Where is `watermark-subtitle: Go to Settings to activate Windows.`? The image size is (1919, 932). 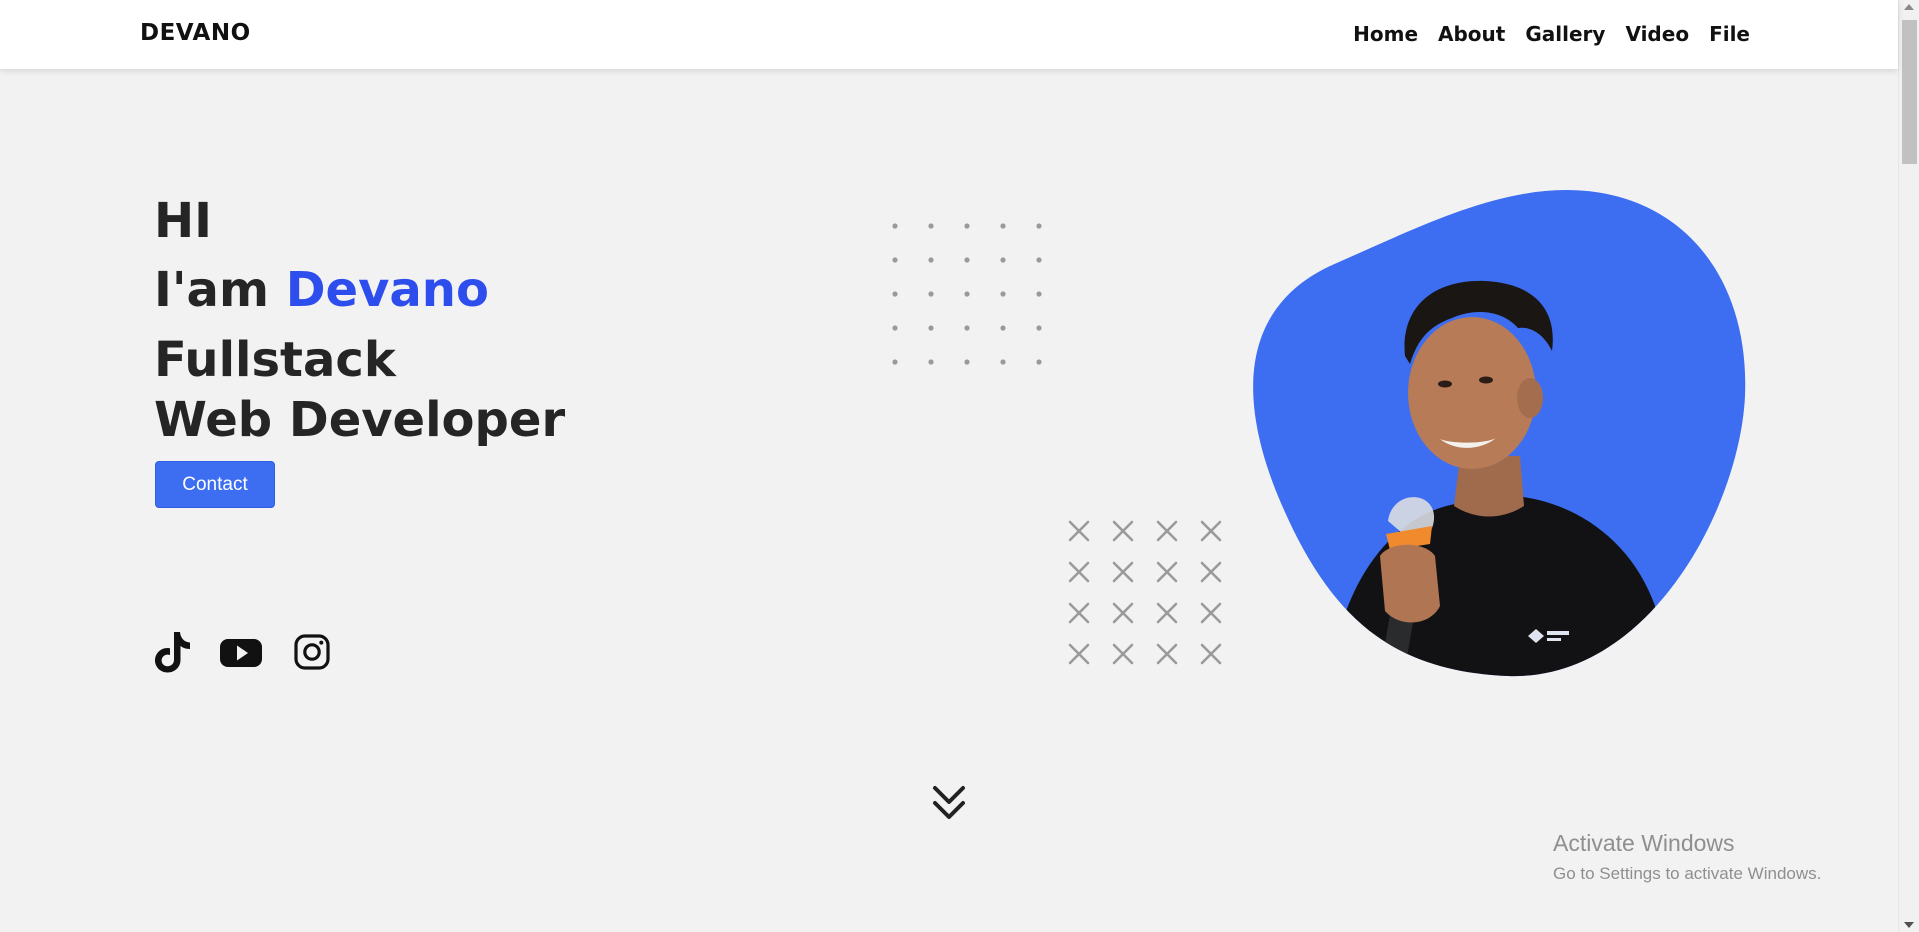 watermark-subtitle: Go to Settings to activate Windows. is located at coordinates (1687, 873).